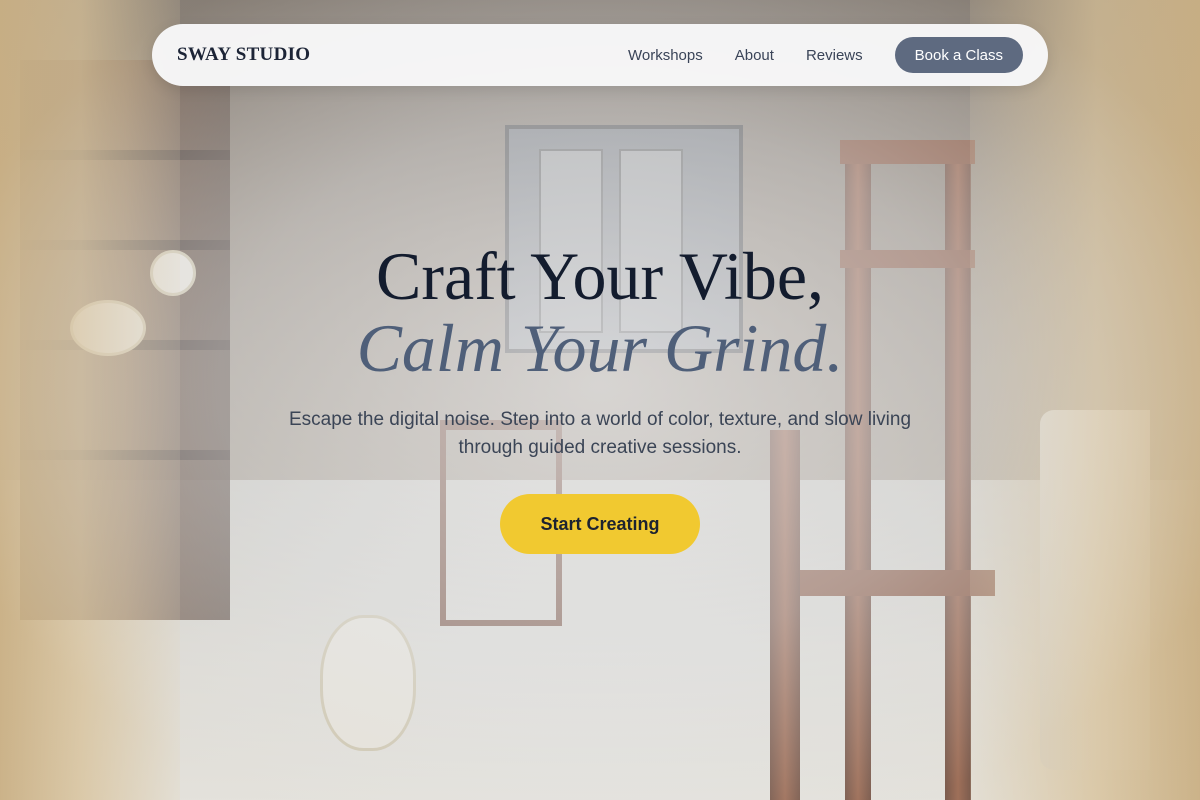 Image resolution: width=1200 pixels, height=800 pixels. What do you see at coordinates (600, 348) in the screenshot?
I see `hero-headline-line2: Calm Your Grind.` at bounding box center [600, 348].